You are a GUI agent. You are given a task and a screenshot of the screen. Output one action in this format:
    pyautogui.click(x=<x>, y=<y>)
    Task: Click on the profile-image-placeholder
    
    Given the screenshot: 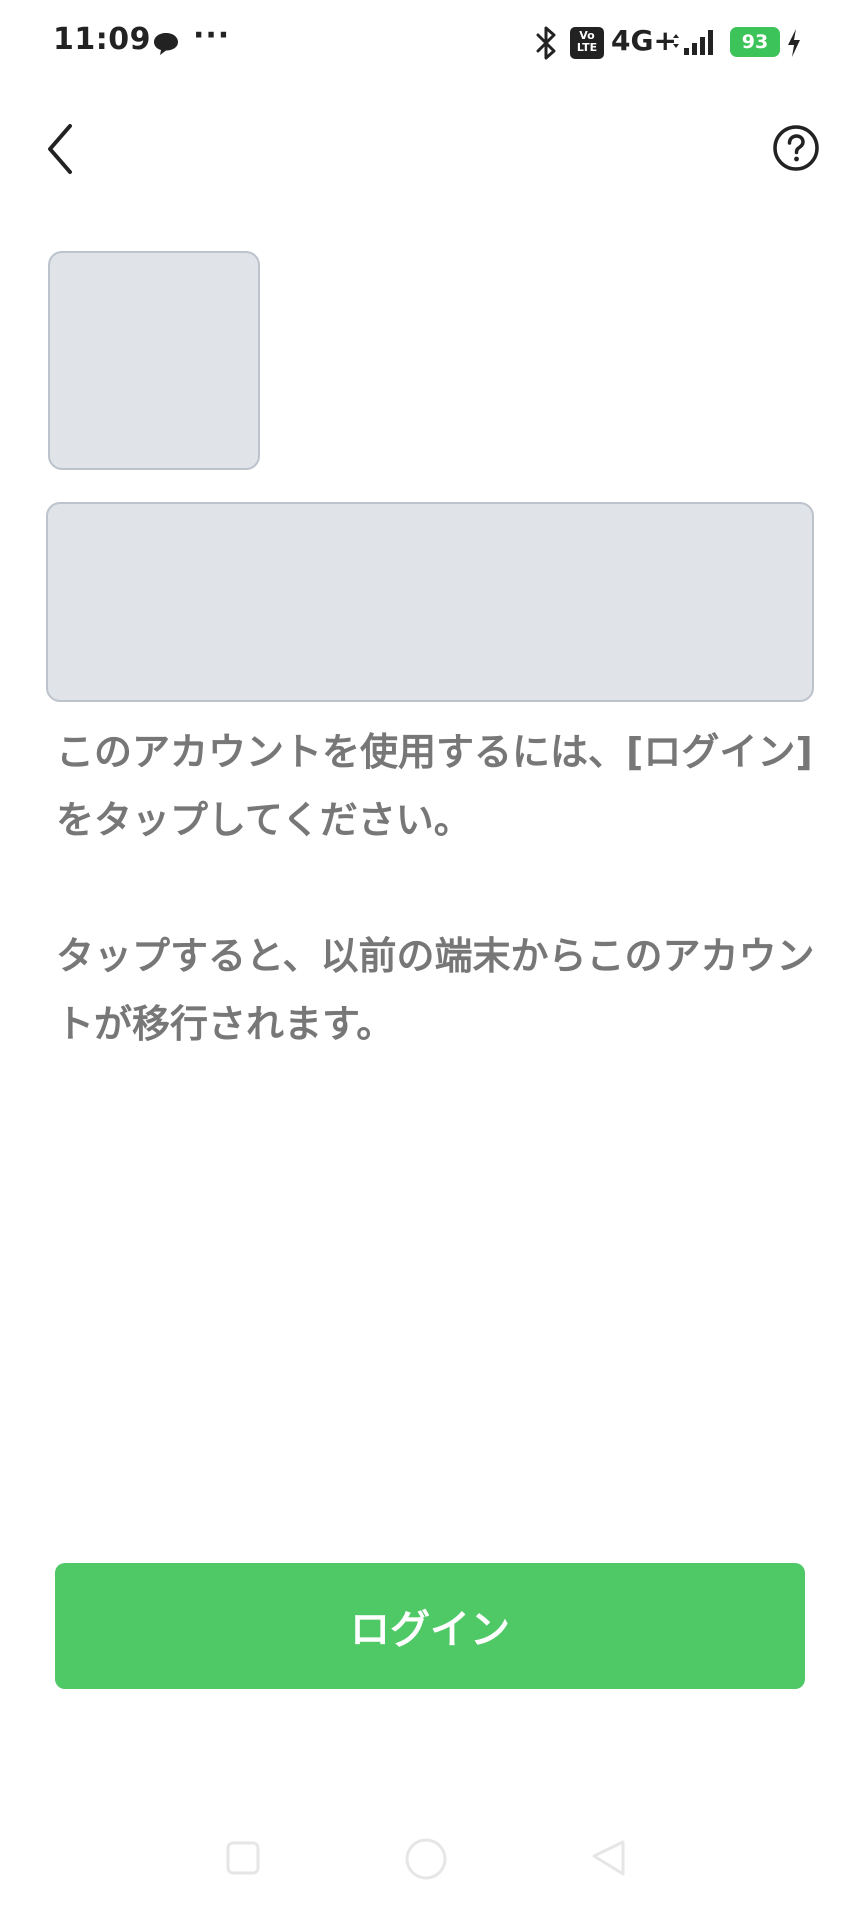 What is the action you would take?
    pyautogui.click(x=154, y=360)
    